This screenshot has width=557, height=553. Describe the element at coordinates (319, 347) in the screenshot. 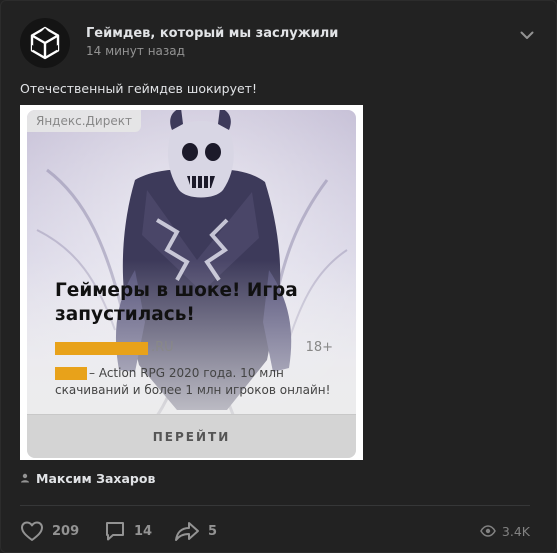

I see `ad-age-rating: 18+` at that location.